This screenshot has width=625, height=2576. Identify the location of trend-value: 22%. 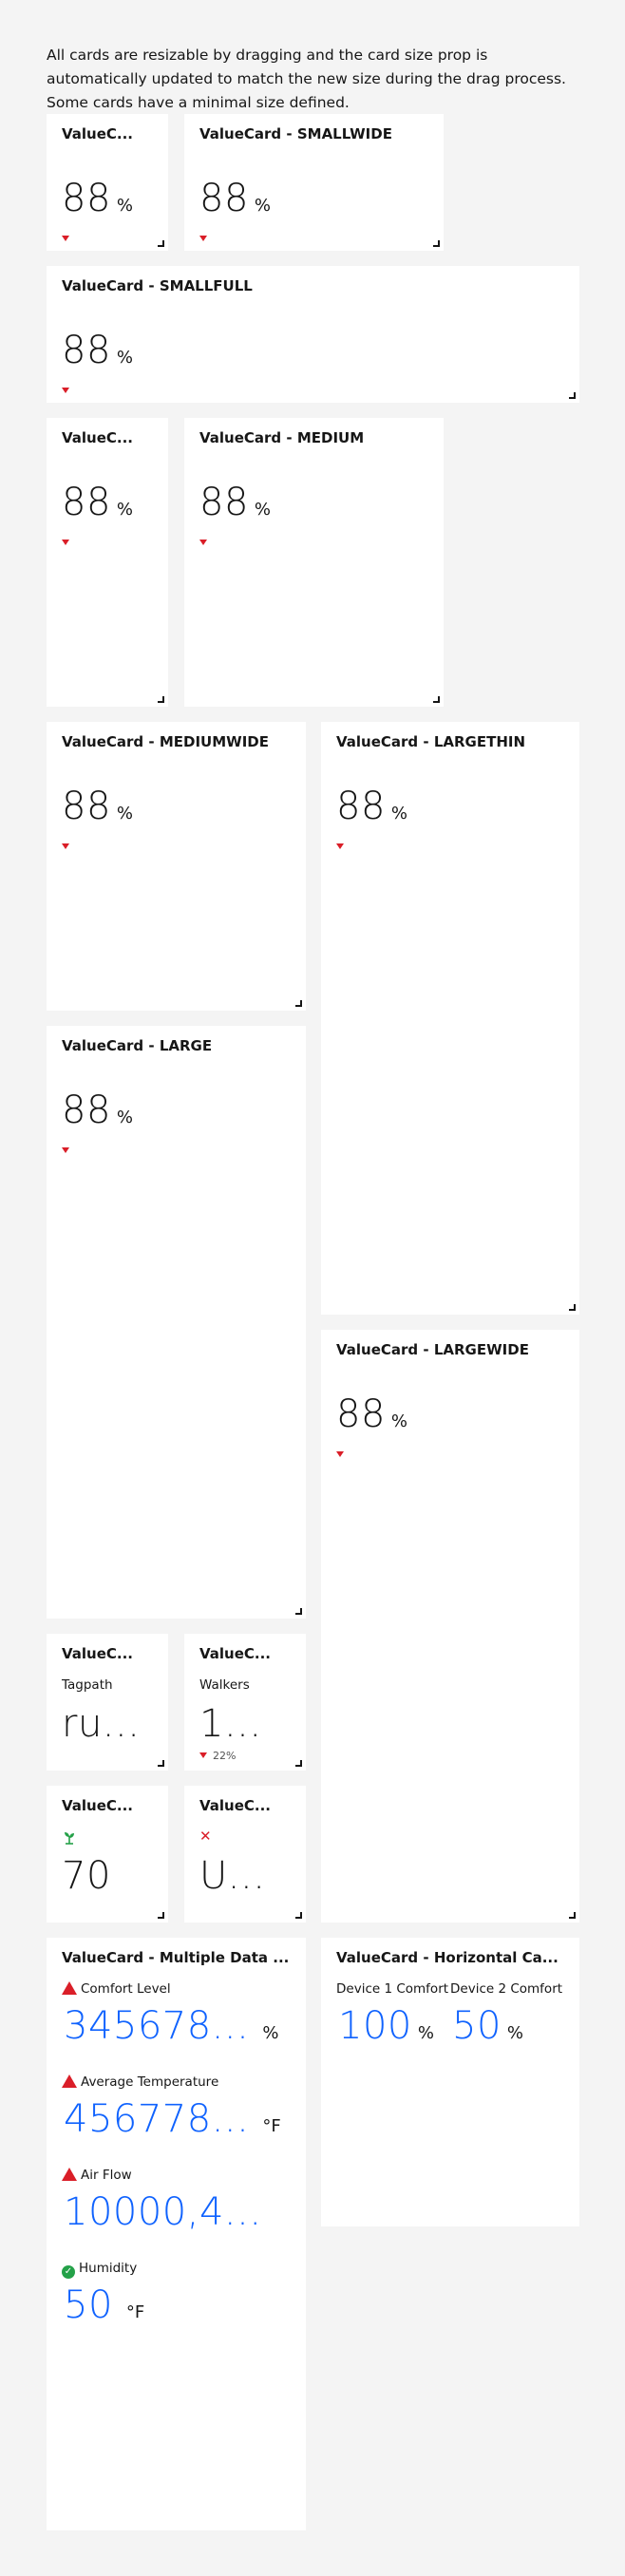
(225, 1756).